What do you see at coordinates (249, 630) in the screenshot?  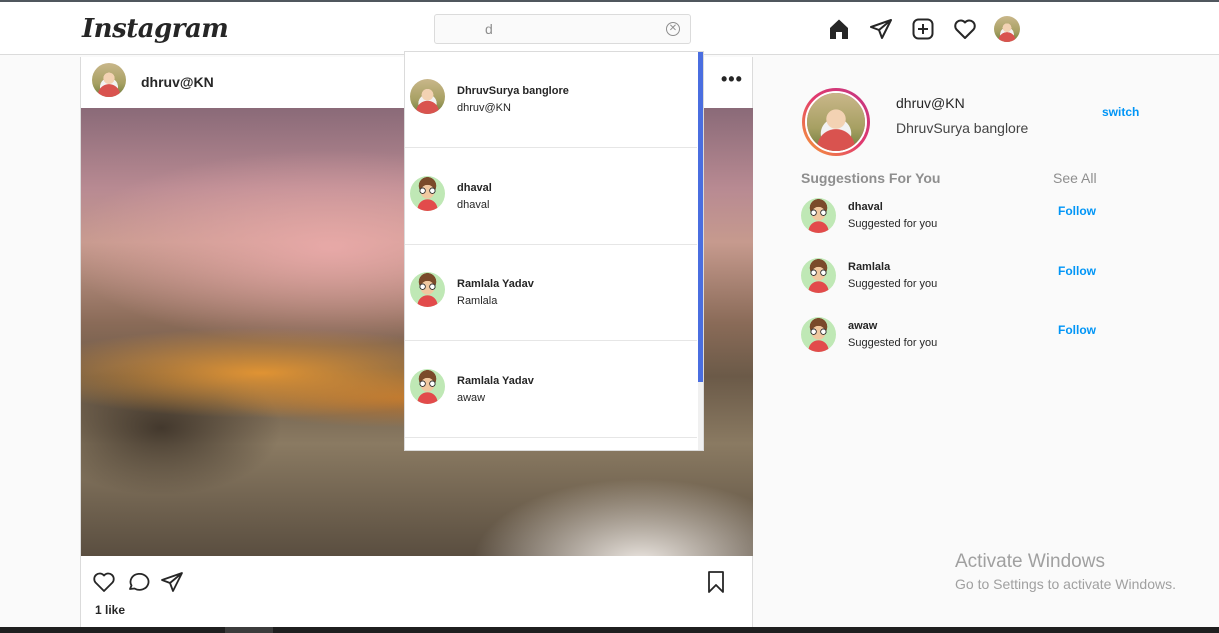 I see `taskbar-item` at bounding box center [249, 630].